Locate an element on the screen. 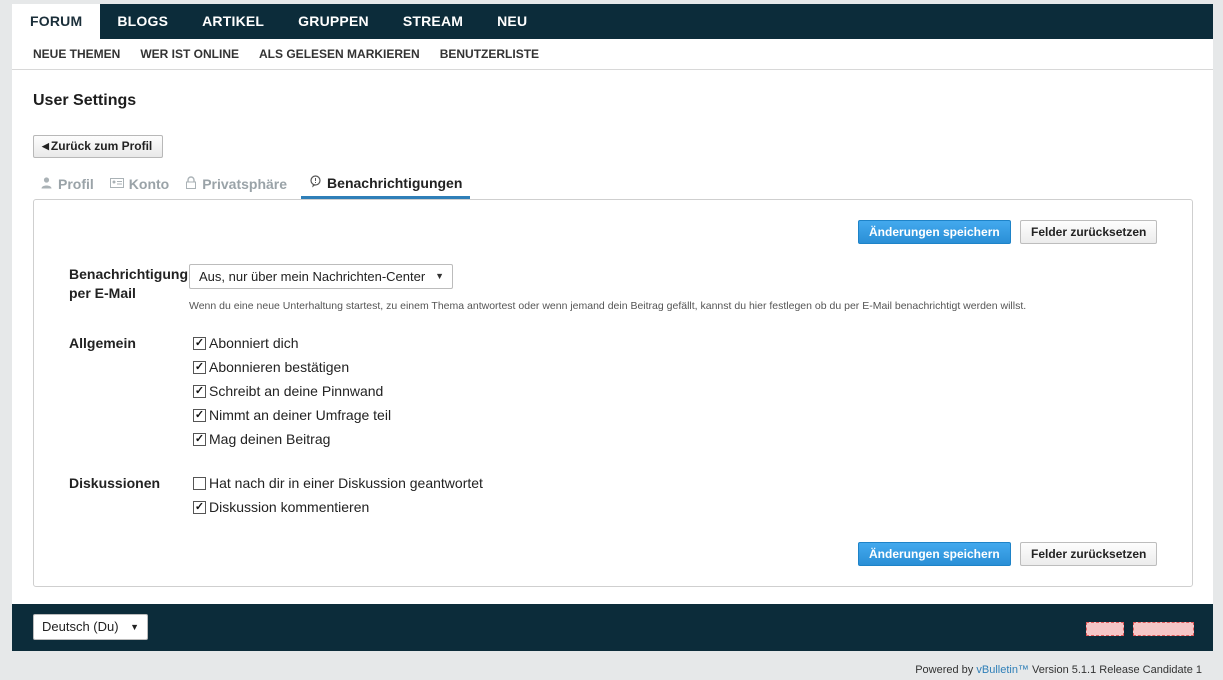 This screenshot has width=1223, height=680. page-title: User Settings is located at coordinates (85, 100).